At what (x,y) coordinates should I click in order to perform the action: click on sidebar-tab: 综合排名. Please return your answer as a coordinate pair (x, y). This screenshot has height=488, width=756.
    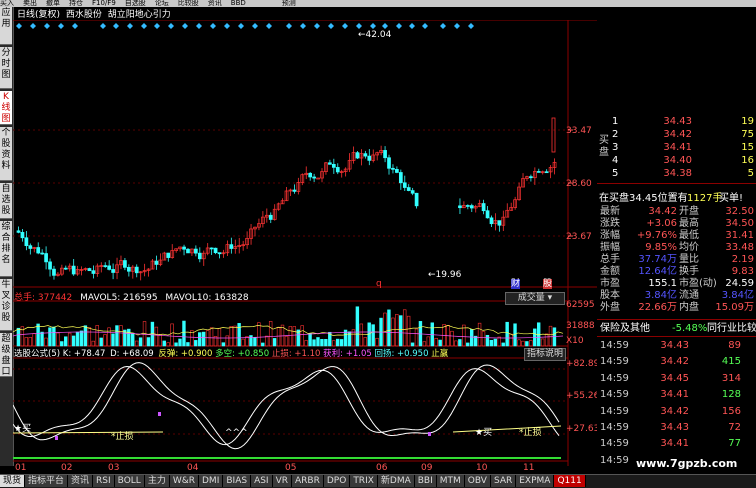
    Looking at the image, I should click on (6, 249).